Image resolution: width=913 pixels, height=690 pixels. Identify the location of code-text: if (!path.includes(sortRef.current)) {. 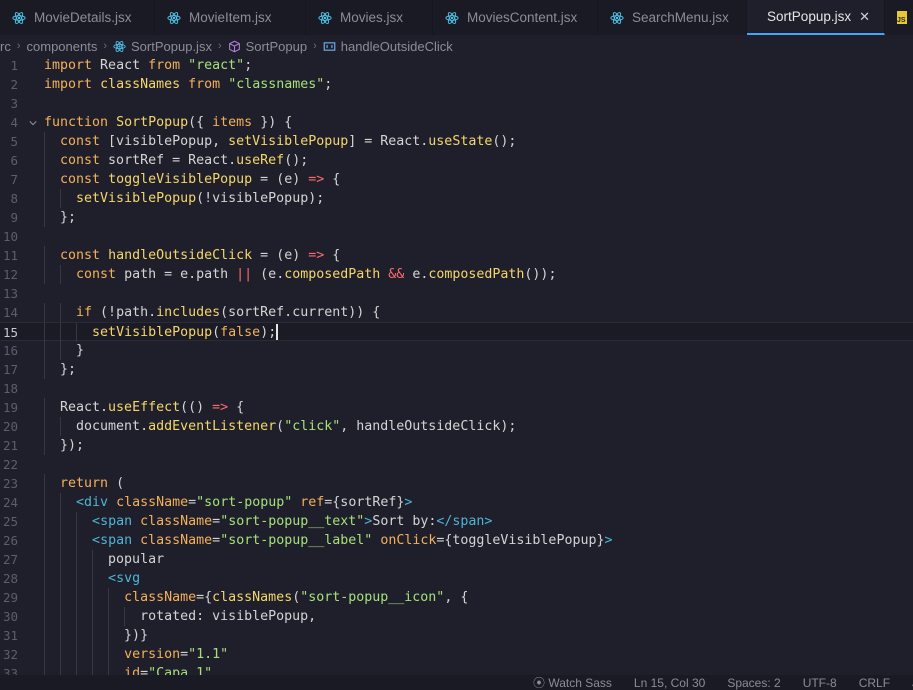
(228, 312).